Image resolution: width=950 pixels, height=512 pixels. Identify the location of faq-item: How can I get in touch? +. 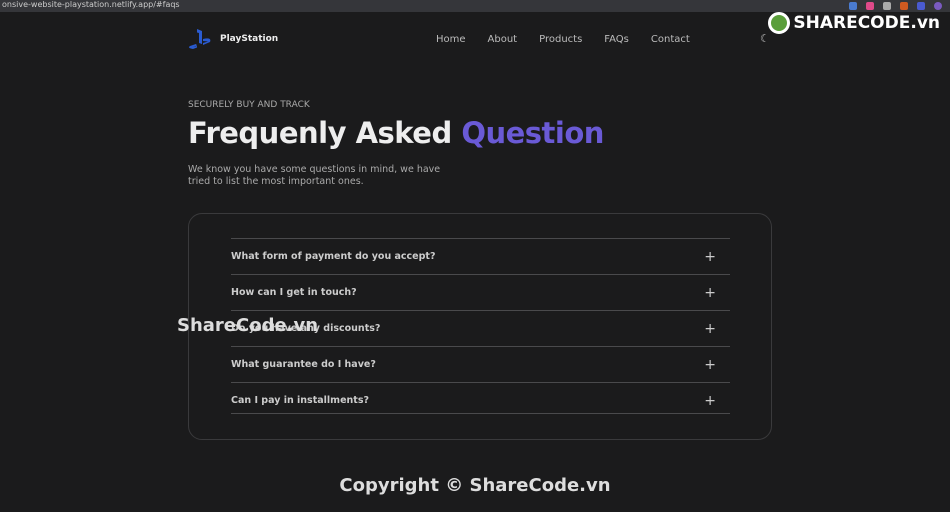
(480, 292).